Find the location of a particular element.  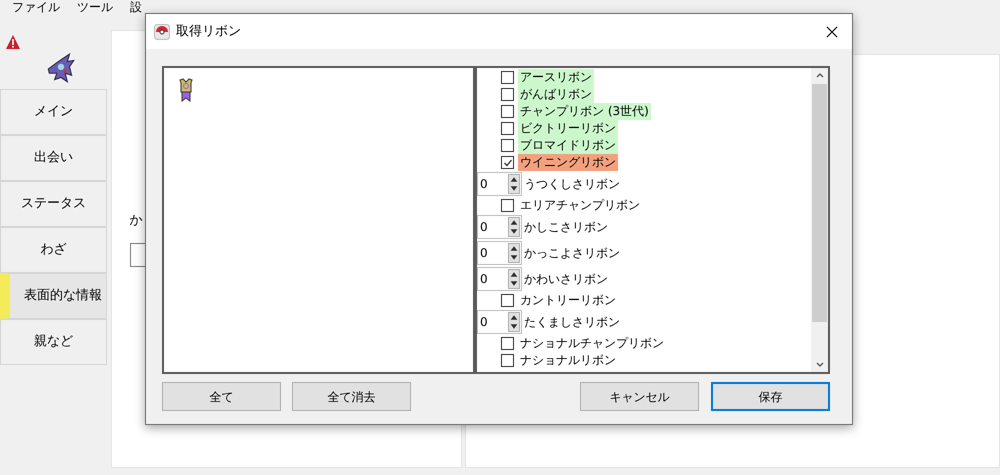

ribbon-label: エリアチャンプリボン is located at coordinates (580, 205).